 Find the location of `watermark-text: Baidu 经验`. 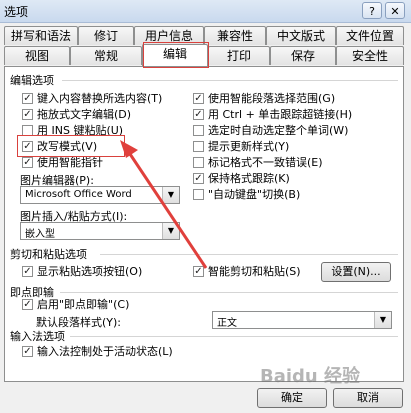

watermark-text: Baidu 经验 is located at coordinates (310, 376).